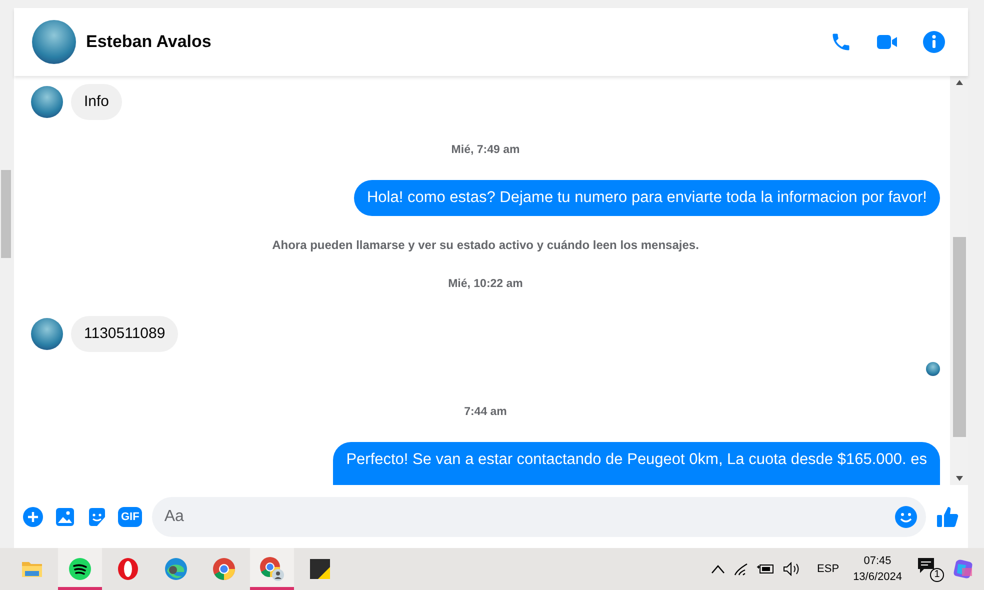 This screenshot has width=984, height=590. What do you see at coordinates (741, 569) in the screenshot?
I see `wifi-icon` at bounding box center [741, 569].